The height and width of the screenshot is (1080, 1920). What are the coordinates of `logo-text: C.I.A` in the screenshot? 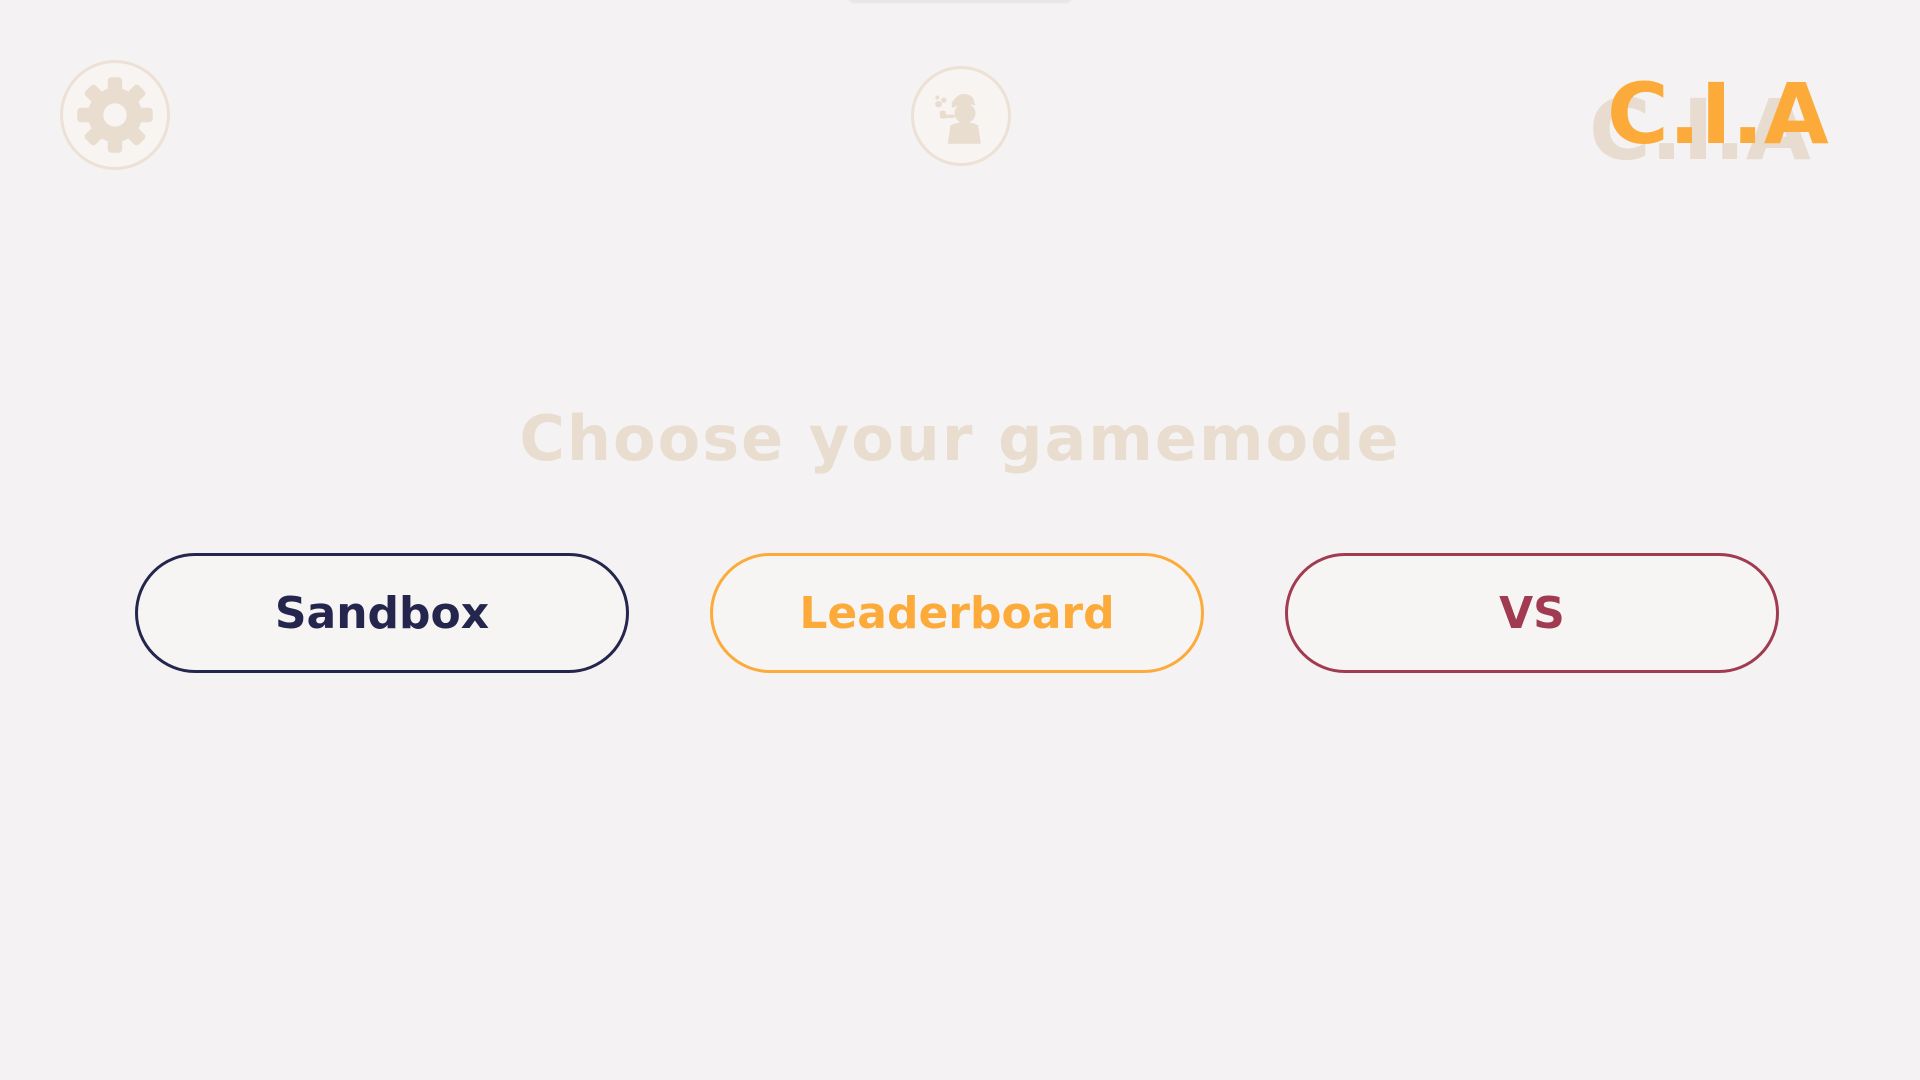 It's located at (1718, 114).